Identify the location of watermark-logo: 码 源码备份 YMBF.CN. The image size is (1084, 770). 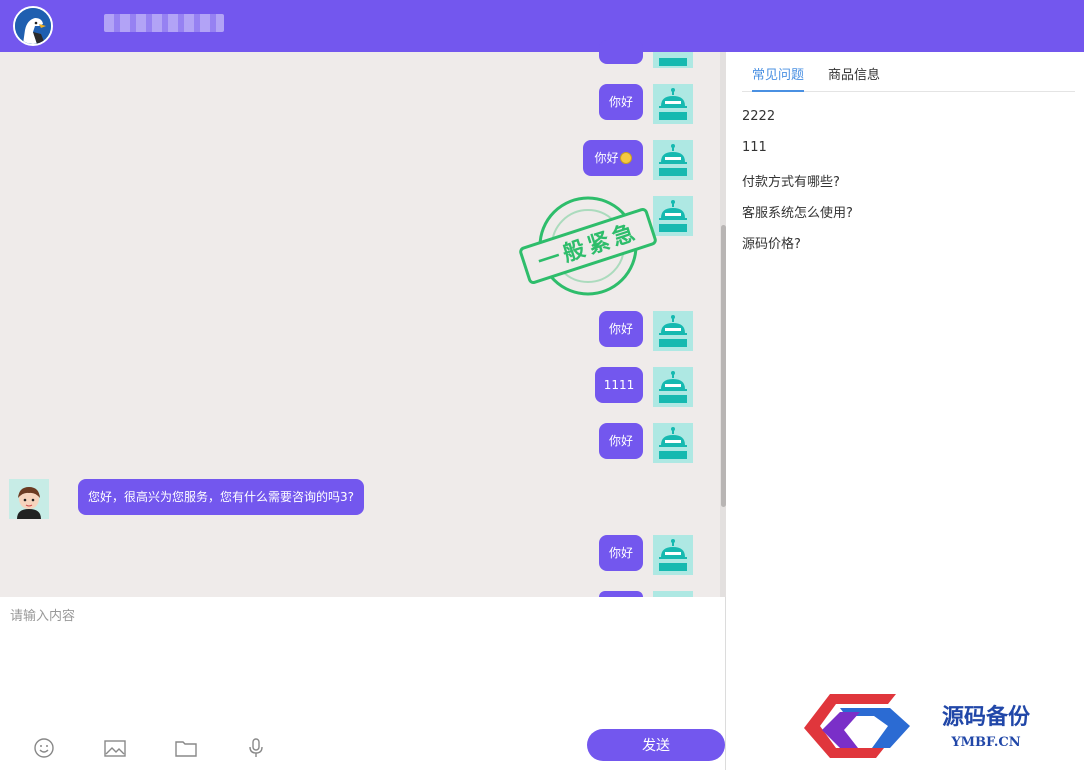
(917, 726).